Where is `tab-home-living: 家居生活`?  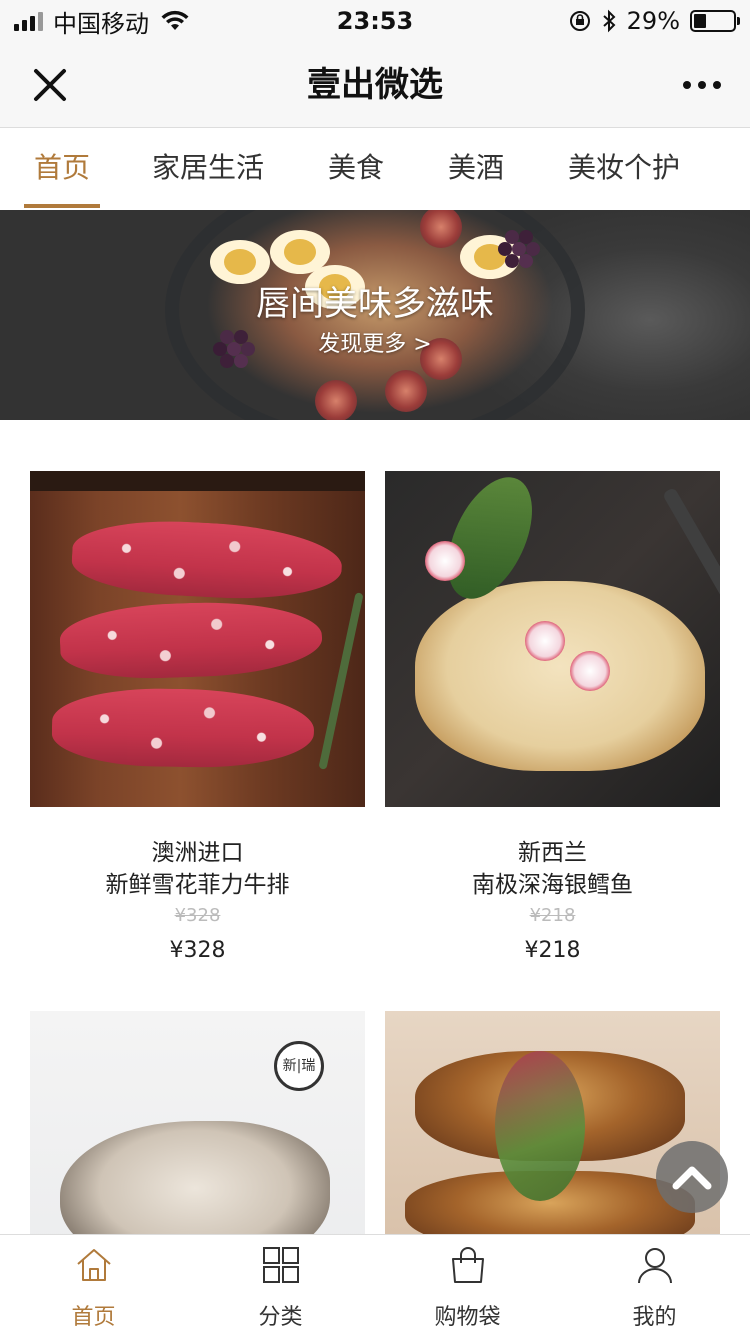
tab-home-living: 家居生活 is located at coordinates (208, 169).